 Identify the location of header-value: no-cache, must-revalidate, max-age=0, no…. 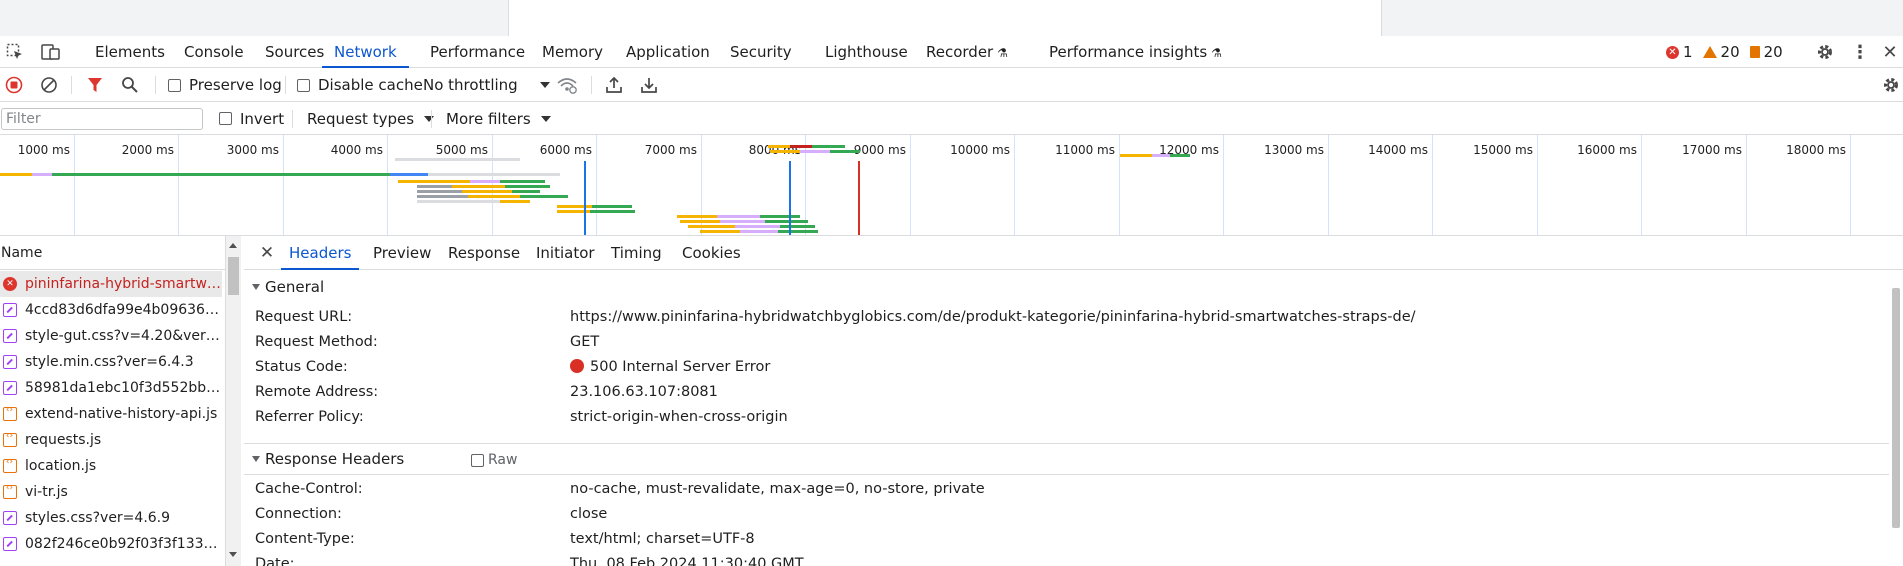
(777, 489).